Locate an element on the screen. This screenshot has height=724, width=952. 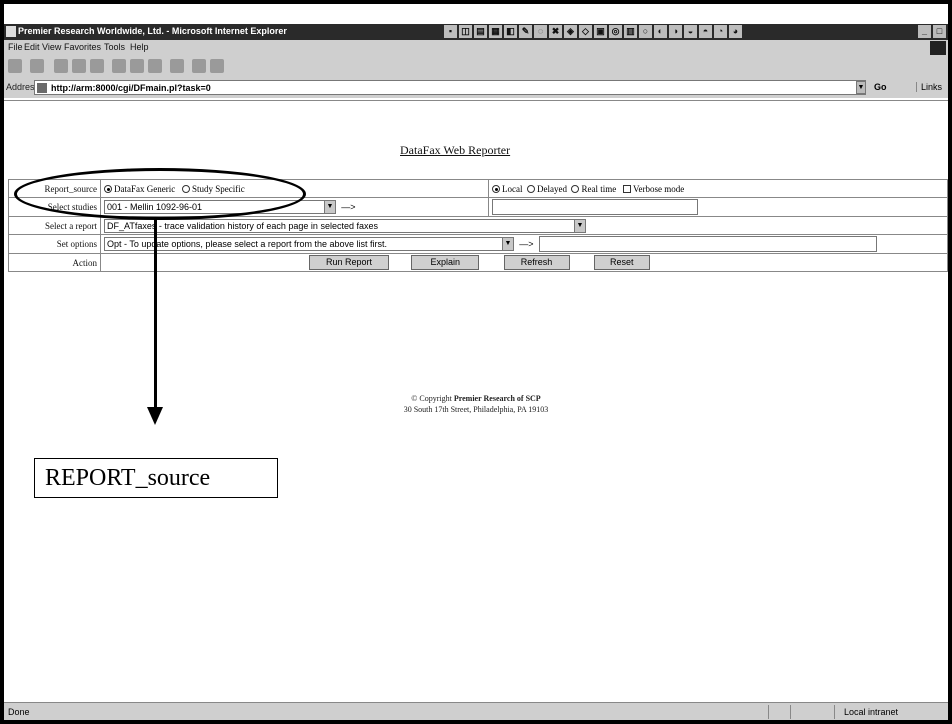
explain-button: Explain is located at coordinates (445, 262).